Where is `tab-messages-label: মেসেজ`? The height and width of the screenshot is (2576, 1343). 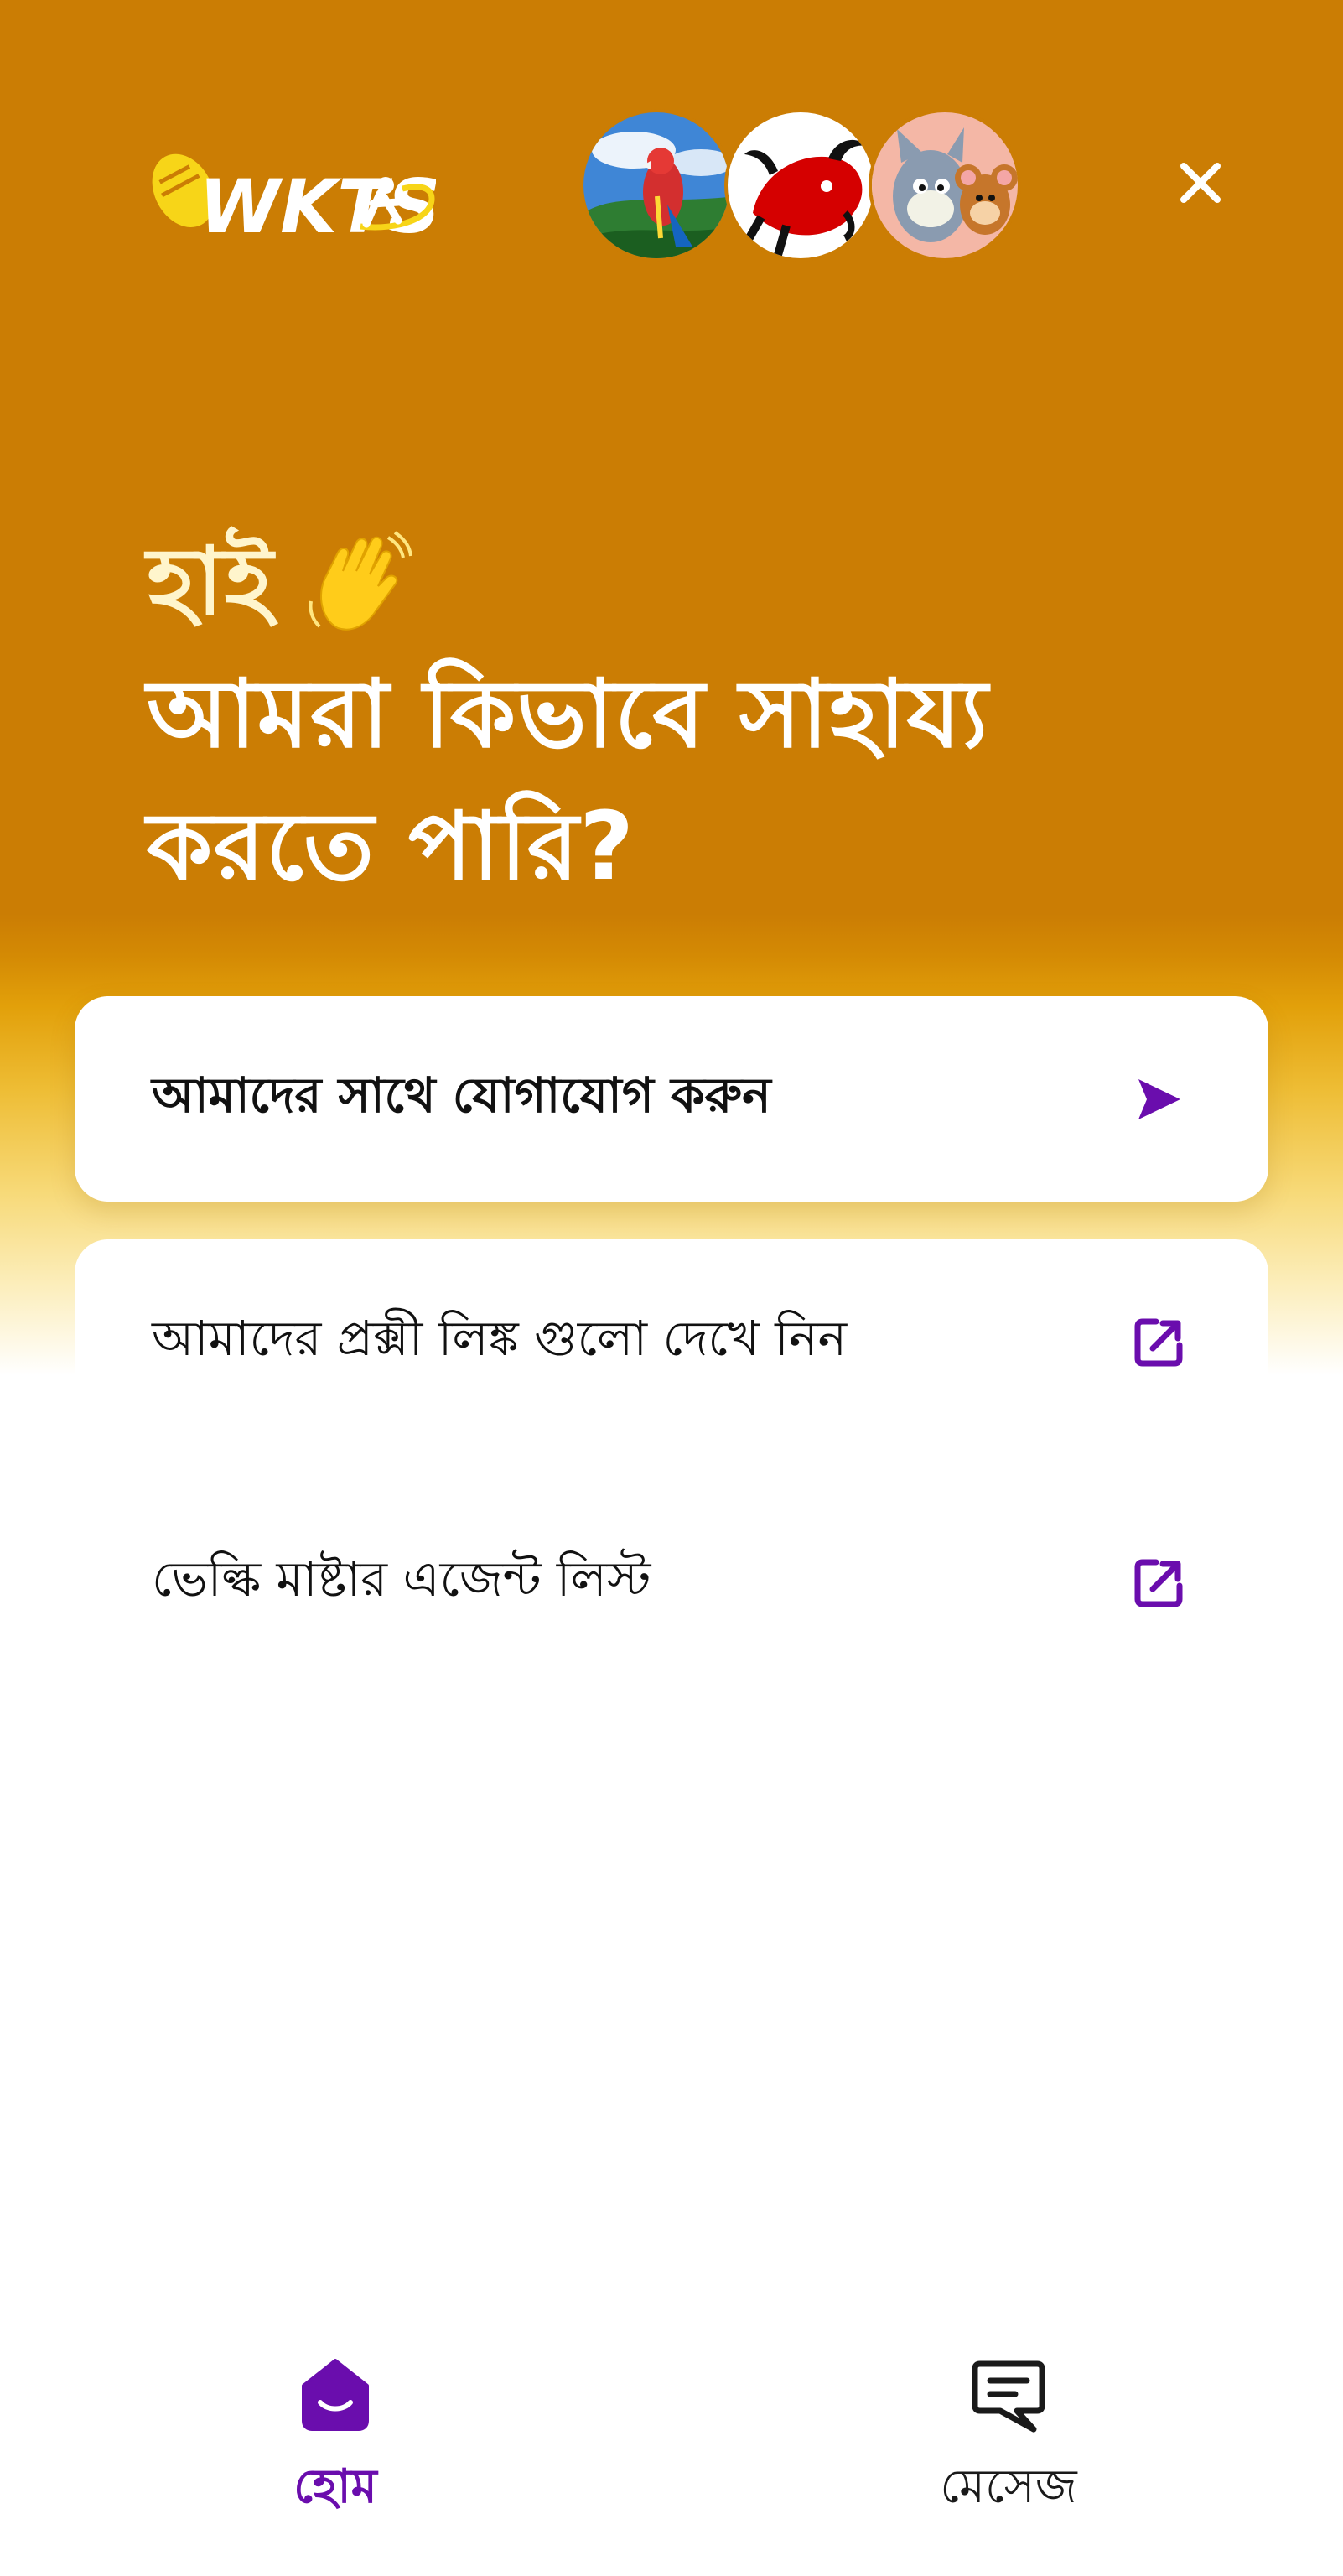
tab-messages-label: মেসেজ is located at coordinates (1008, 2486).